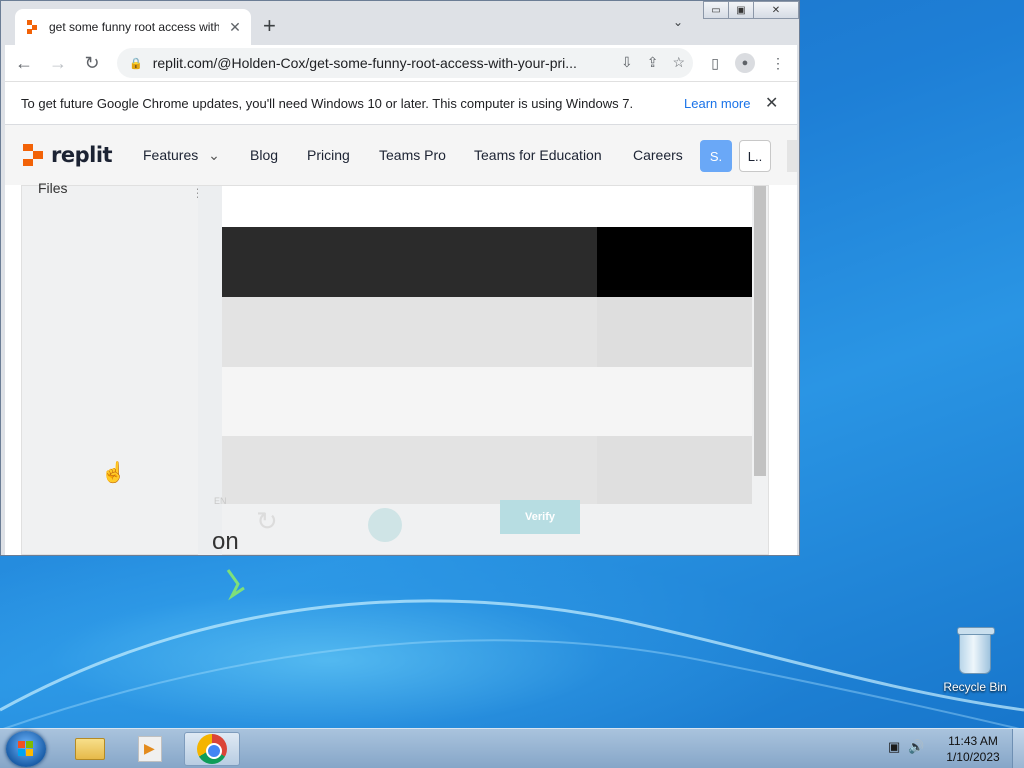  What do you see at coordinates (771, 103) in the screenshot?
I see `infobar-close-icon: ✕` at bounding box center [771, 103].